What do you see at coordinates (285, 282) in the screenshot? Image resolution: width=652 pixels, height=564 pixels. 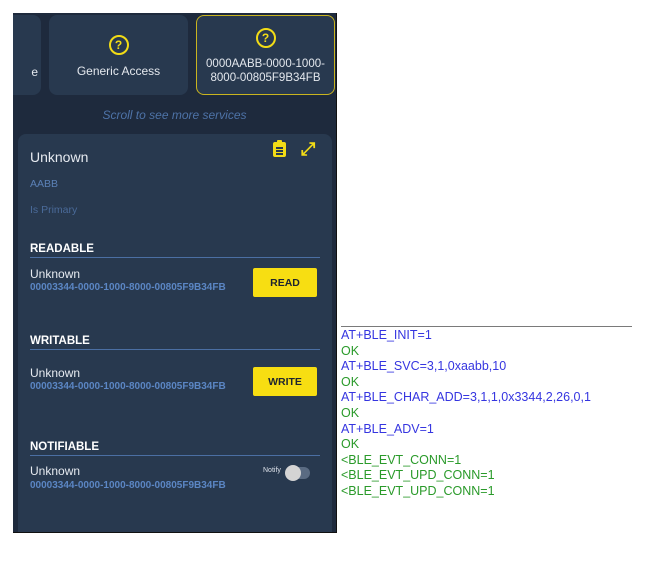 I see `read-button: READ` at bounding box center [285, 282].